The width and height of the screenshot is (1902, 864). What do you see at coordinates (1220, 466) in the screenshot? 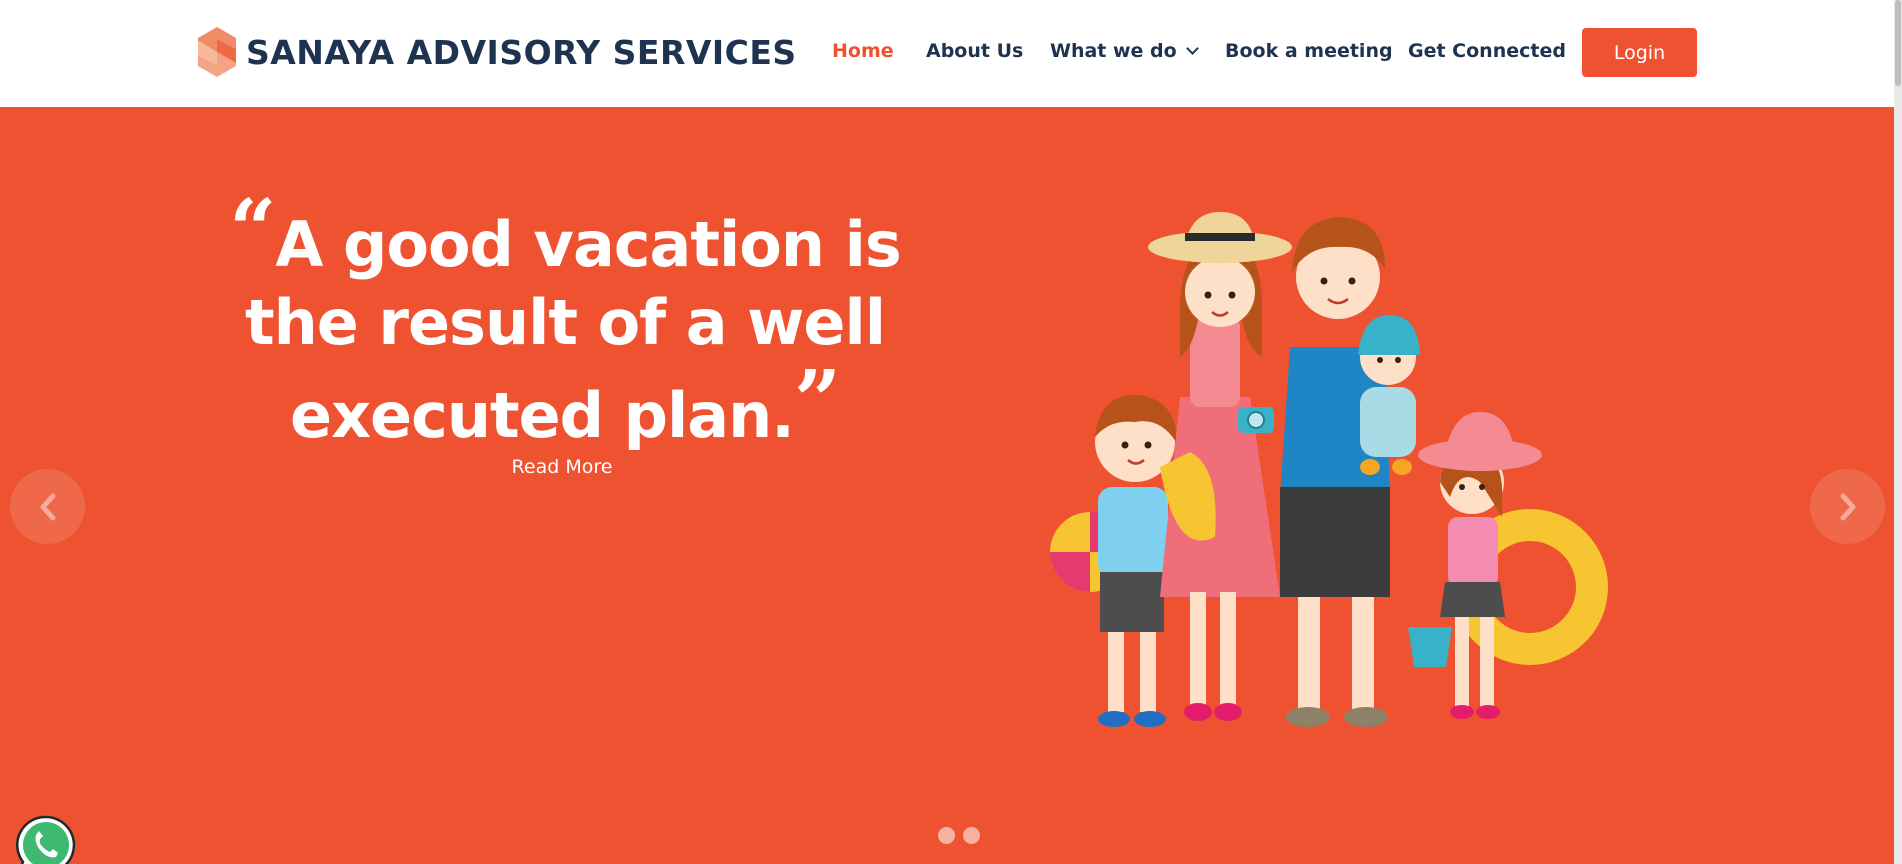
I see `mother-figure` at bounding box center [1220, 466].